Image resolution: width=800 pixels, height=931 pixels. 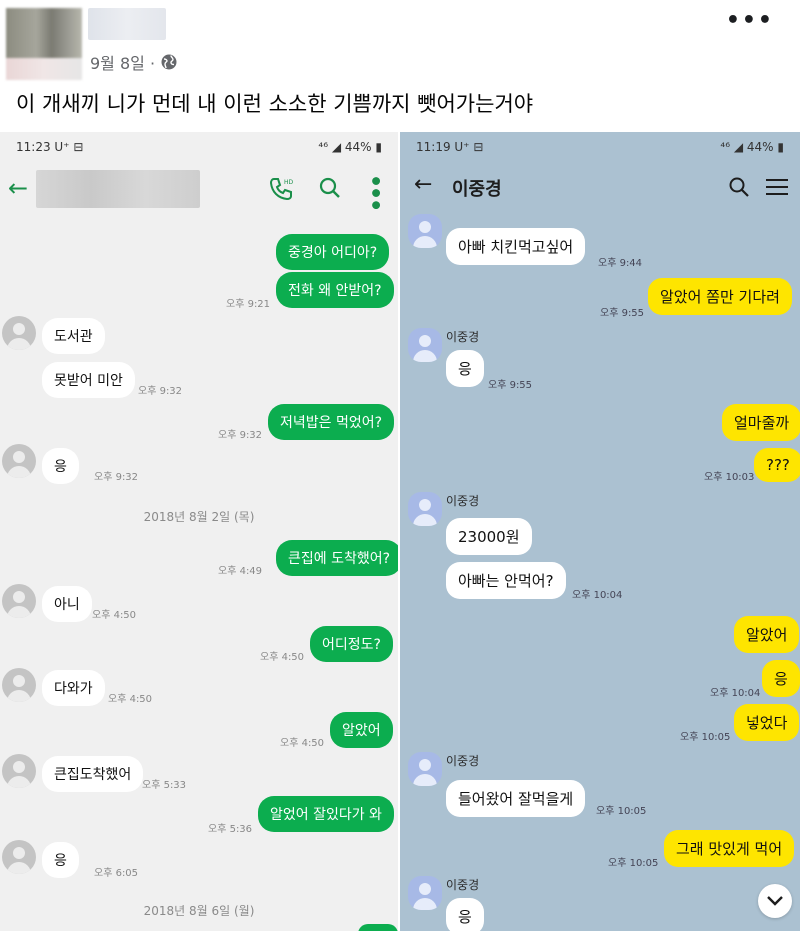 What do you see at coordinates (275, 104) in the screenshot?
I see `post-text: 이 개새끼 니가 먼데 내 이런 소소한 기쁨까지 뺏어가는거야` at bounding box center [275, 104].